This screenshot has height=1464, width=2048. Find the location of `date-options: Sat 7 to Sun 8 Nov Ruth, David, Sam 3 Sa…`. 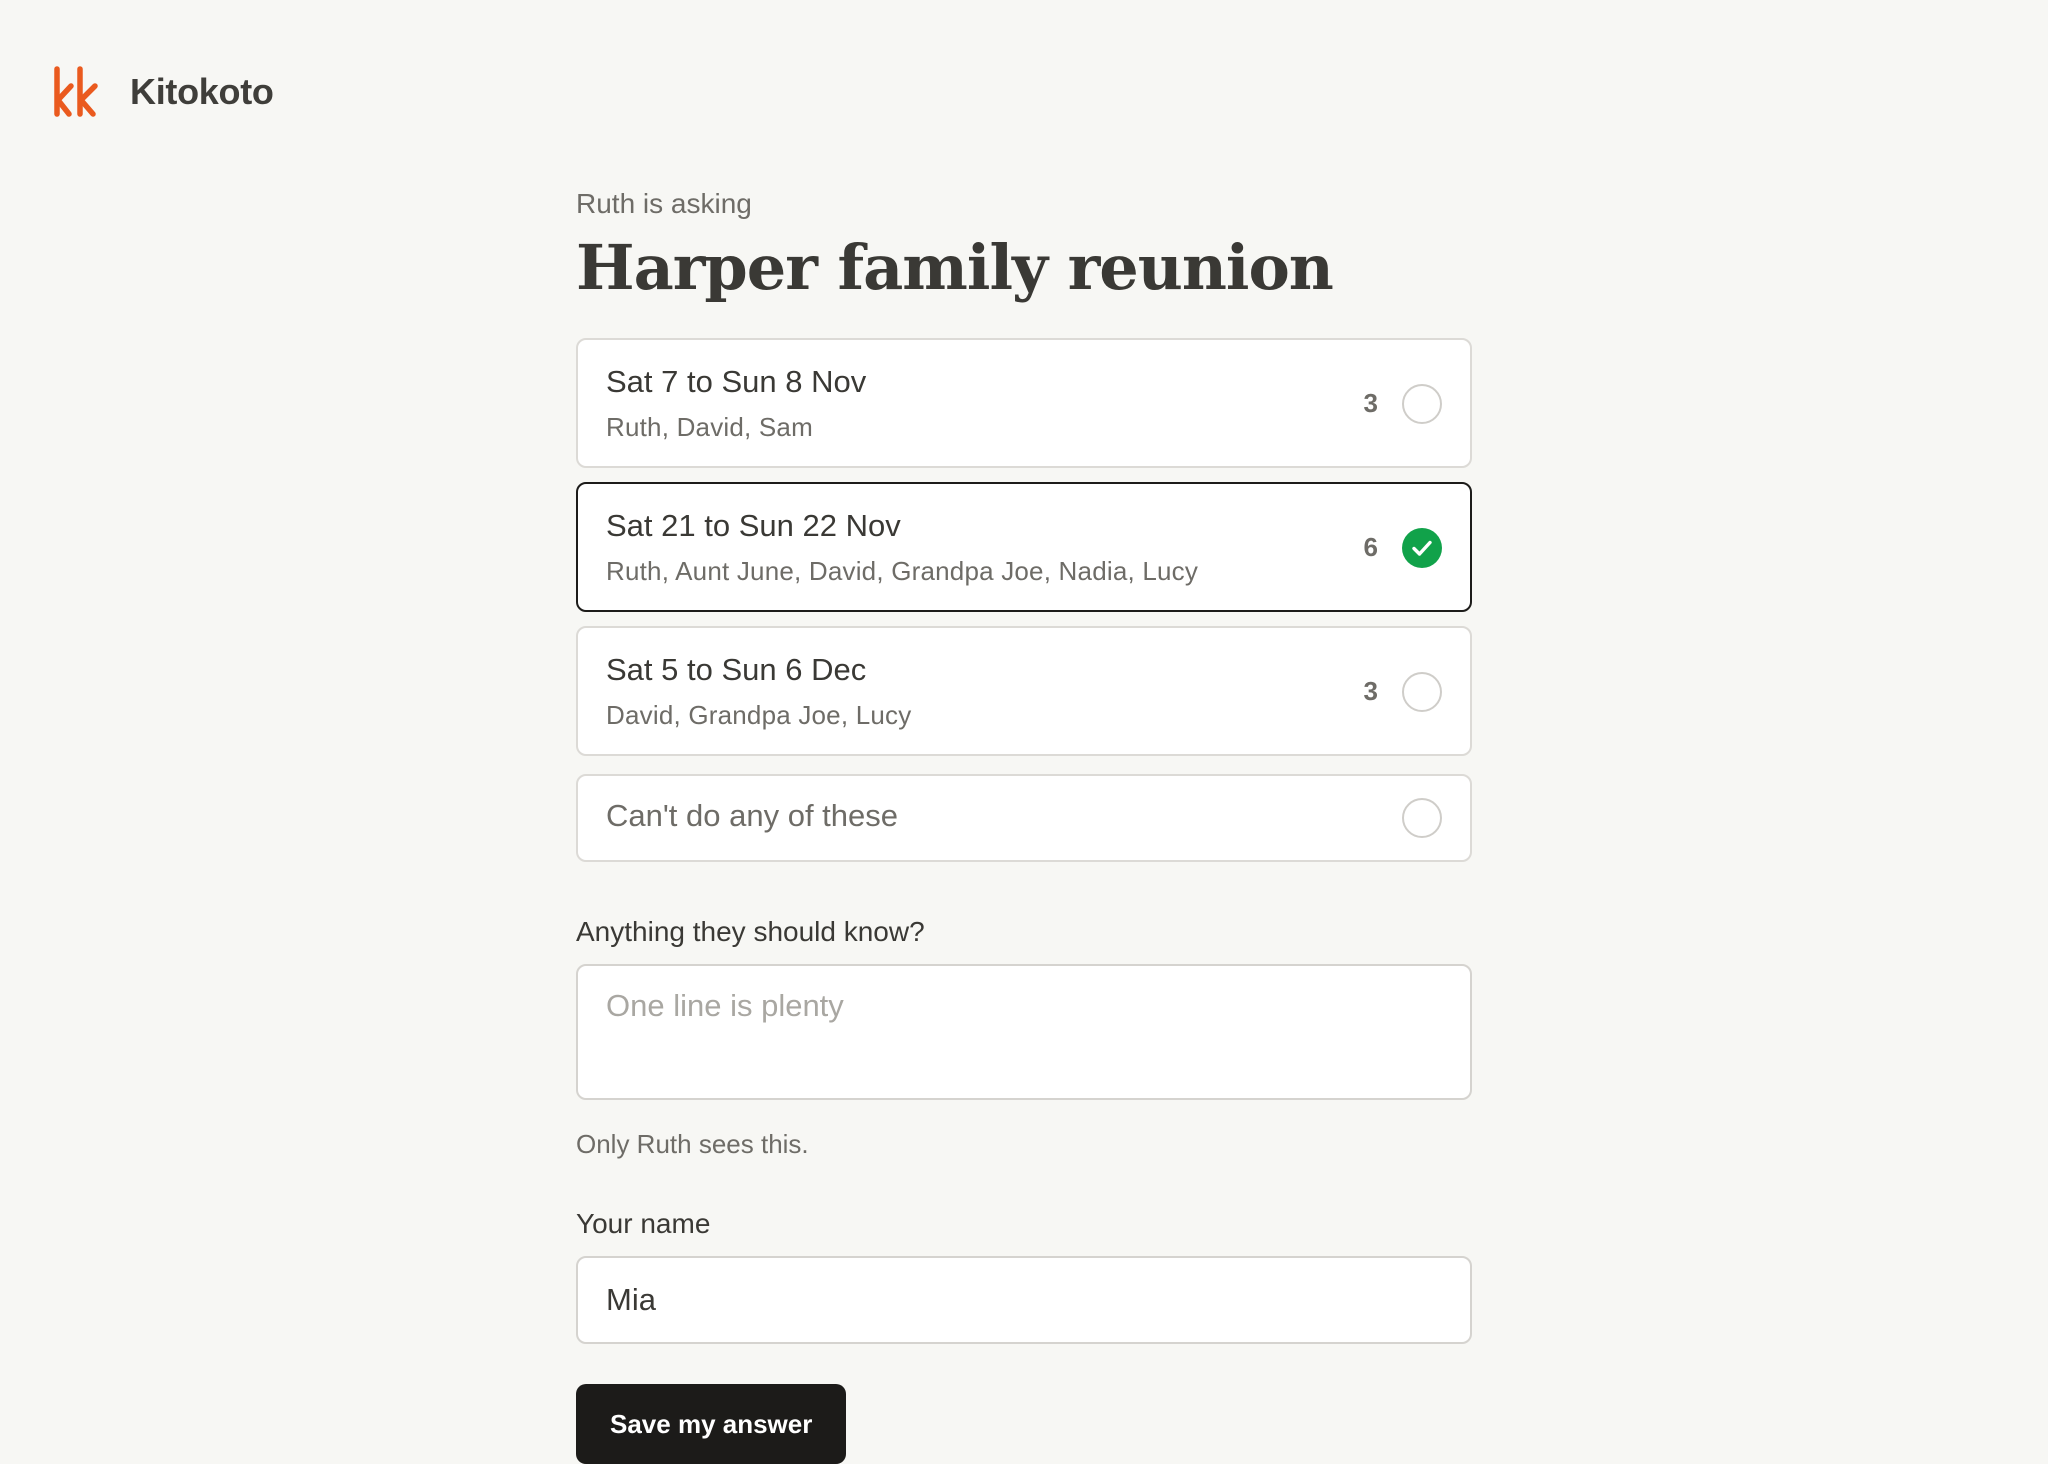

date-options: Sat 7 to Sun 8 Nov Ruth, David, Sam 3 Sa… is located at coordinates (1024, 547).